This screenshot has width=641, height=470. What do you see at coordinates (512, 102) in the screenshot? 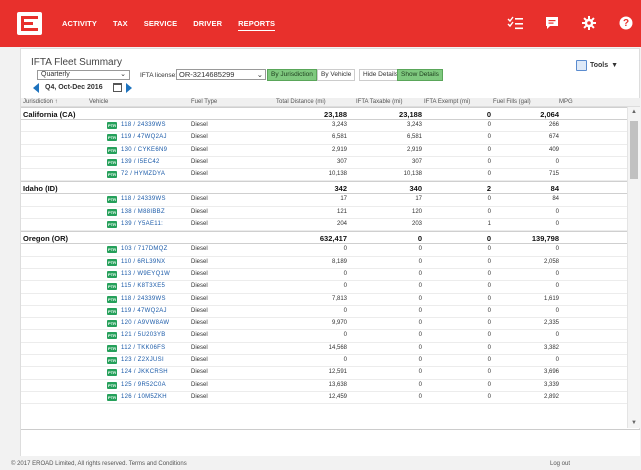
I see `column-header-fuel-fills: Fuel Fills (gal)` at bounding box center [512, 102].